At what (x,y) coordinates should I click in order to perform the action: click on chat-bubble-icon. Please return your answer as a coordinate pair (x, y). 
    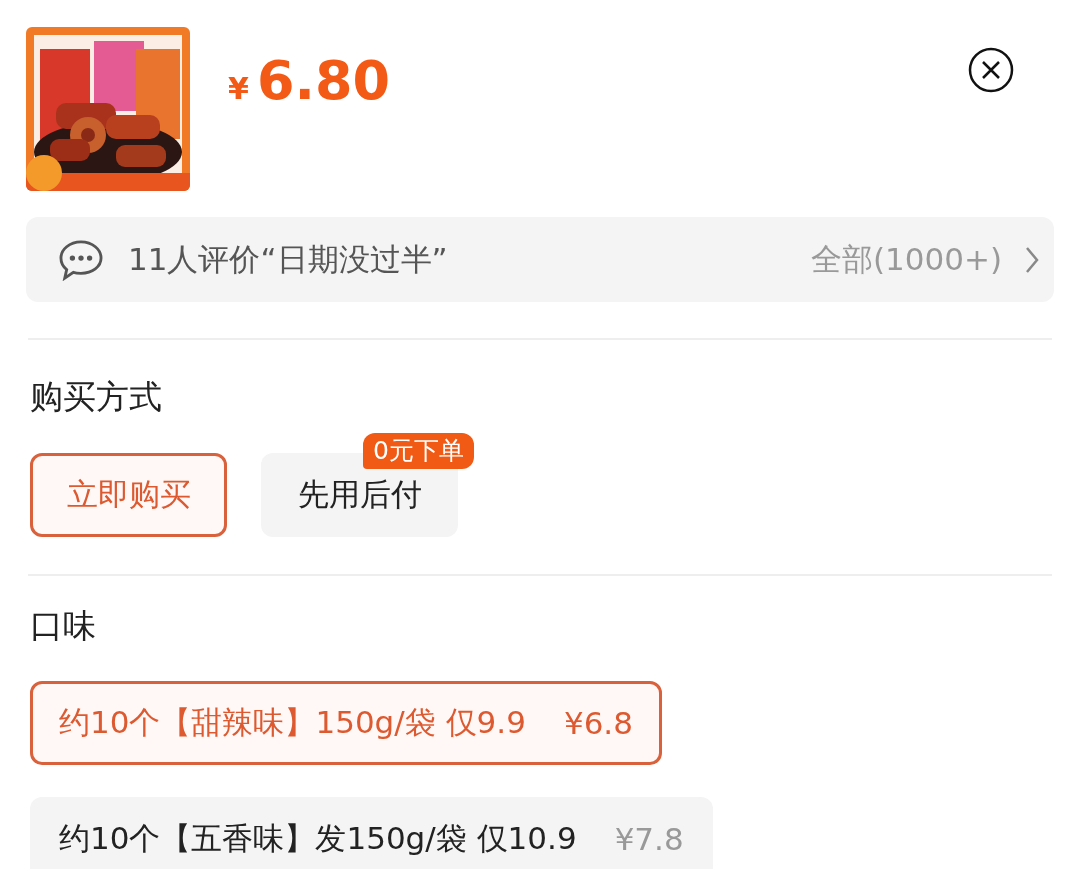
    Looking at the image, I should click on (81, 259).